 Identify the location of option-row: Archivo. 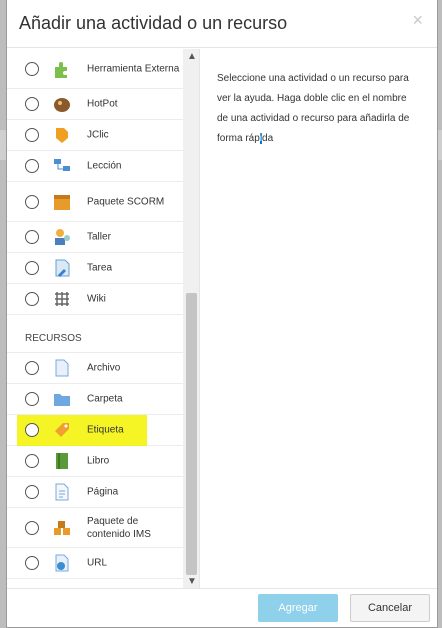
(95, 368).